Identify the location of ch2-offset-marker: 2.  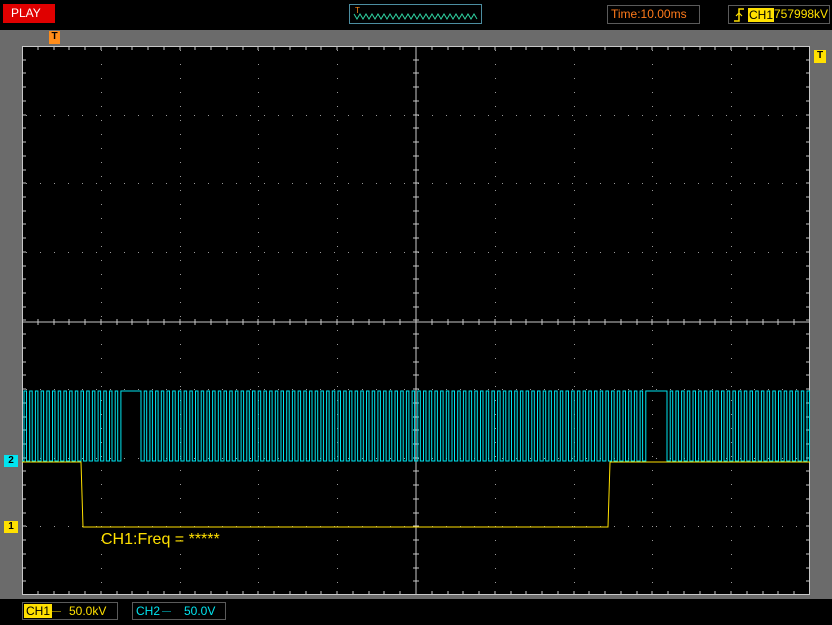
(11, 461).